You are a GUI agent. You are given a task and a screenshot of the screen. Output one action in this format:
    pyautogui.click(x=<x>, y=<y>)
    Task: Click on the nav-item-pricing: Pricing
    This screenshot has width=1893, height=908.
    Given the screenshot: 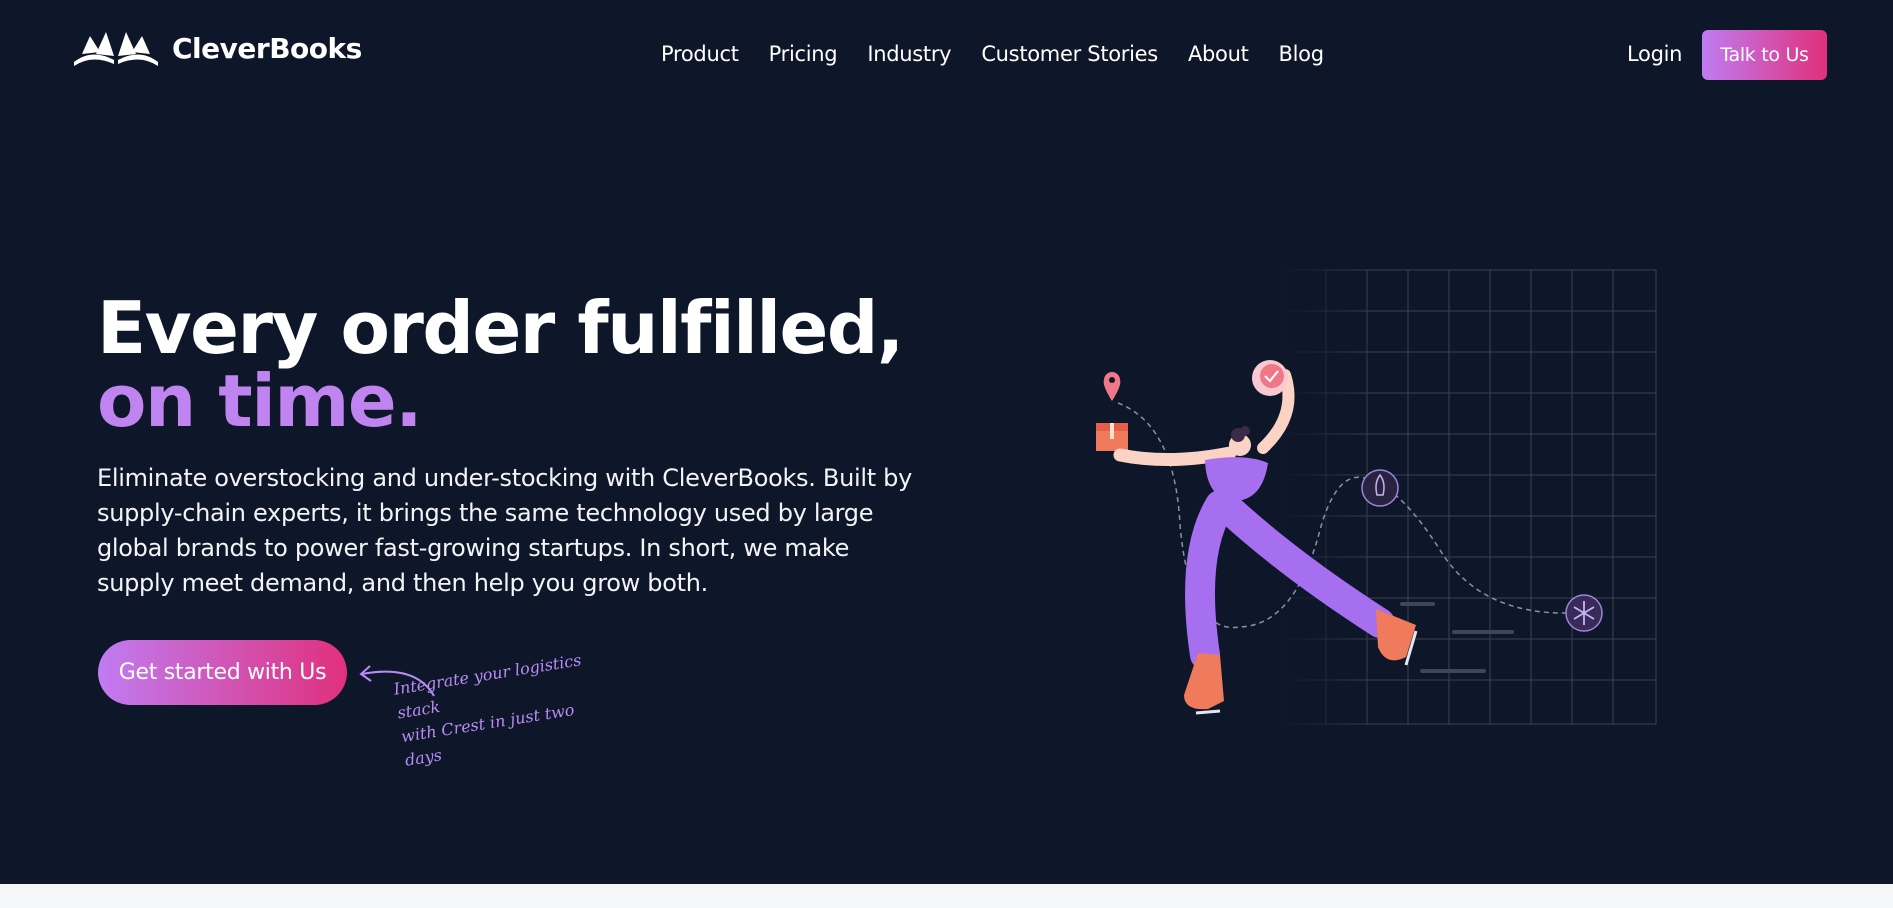 What is the action you would take?
    pyautogui.click(x=803, y=54)
    